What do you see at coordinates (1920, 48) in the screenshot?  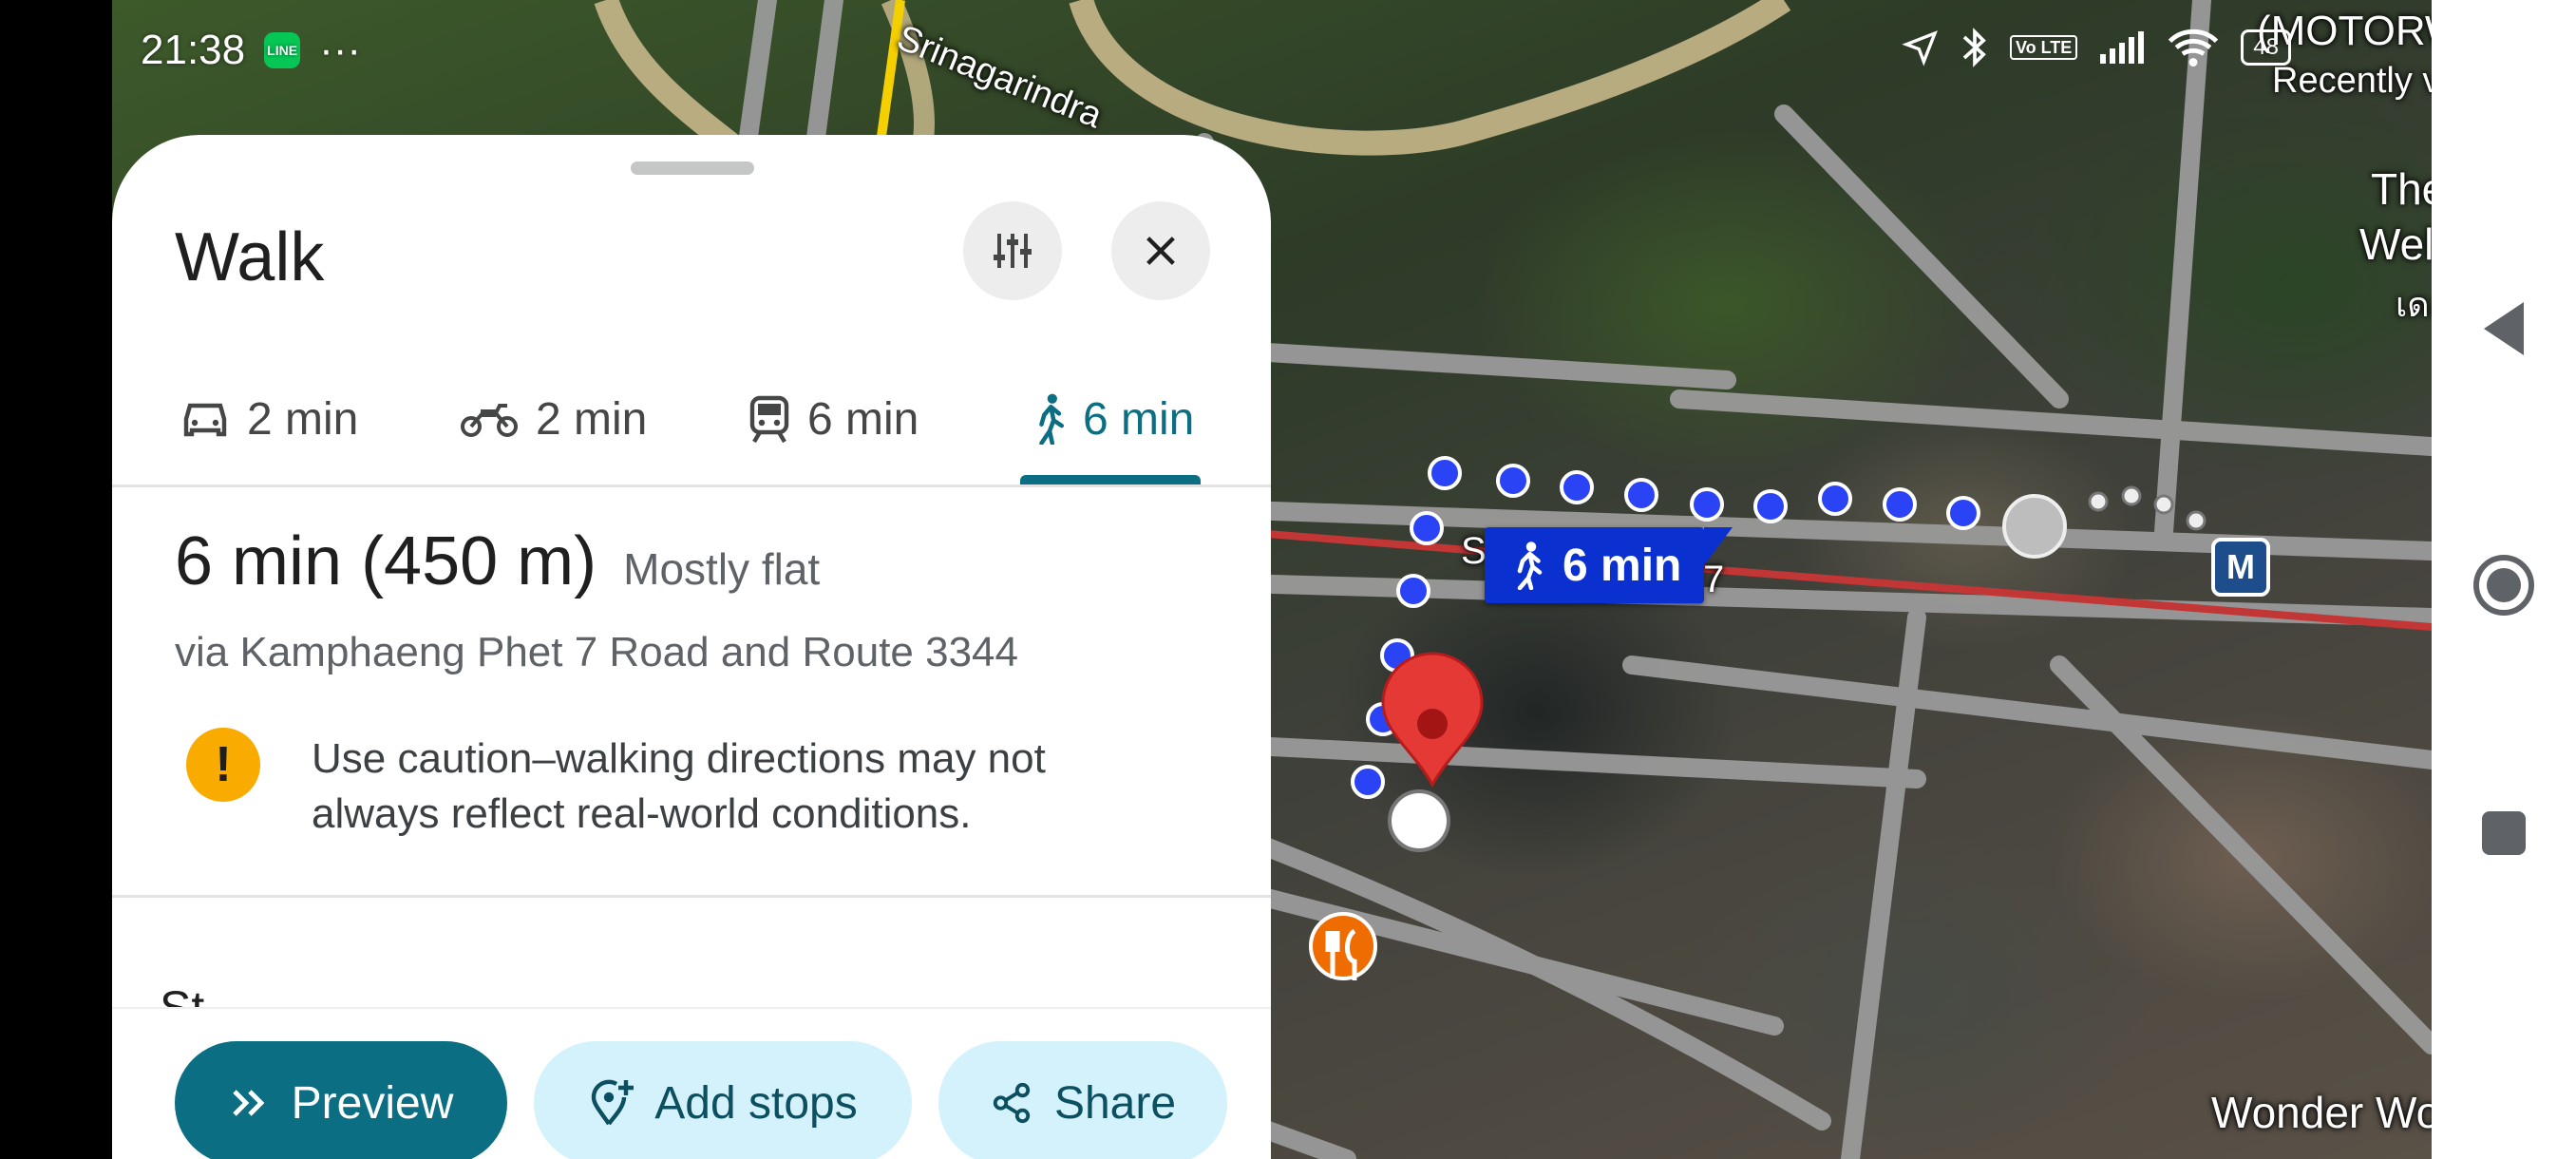 I see `navigation-arrow-icon` at bounding box center [1920, 48].